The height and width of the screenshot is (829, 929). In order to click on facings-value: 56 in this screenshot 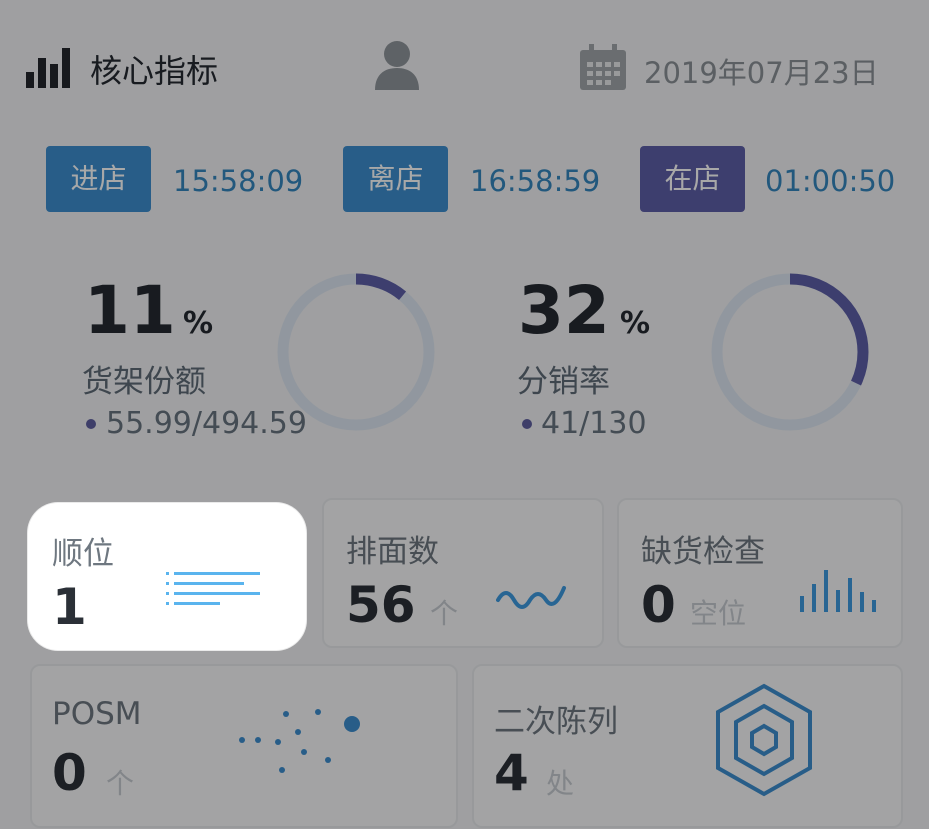, I will do `click(381, 605)`.